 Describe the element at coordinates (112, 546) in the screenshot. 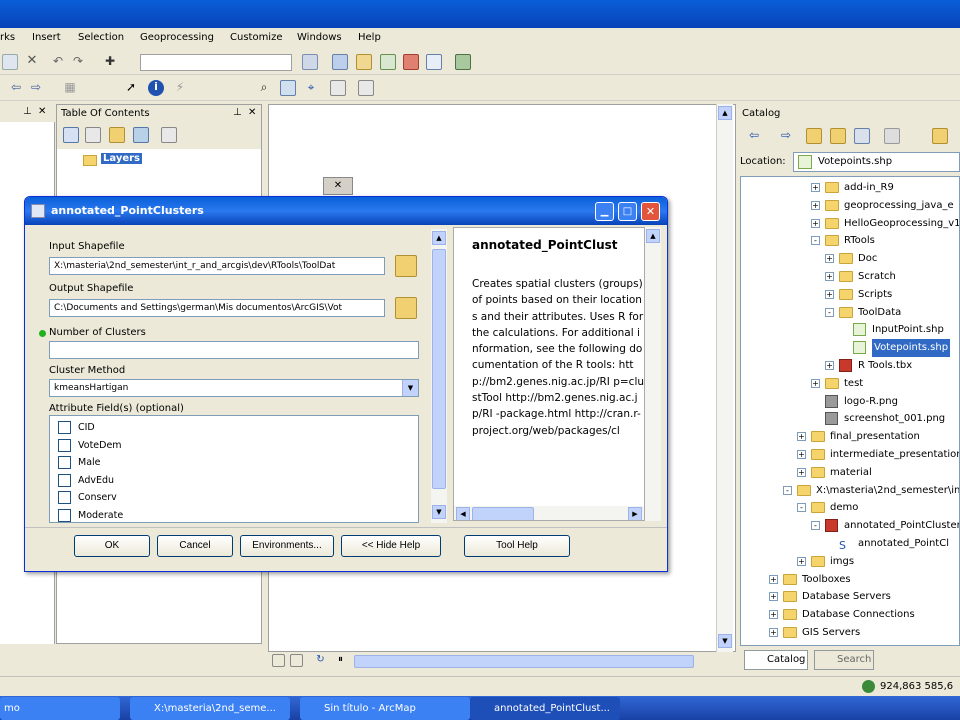

I see `ok-button: OK` at that location.